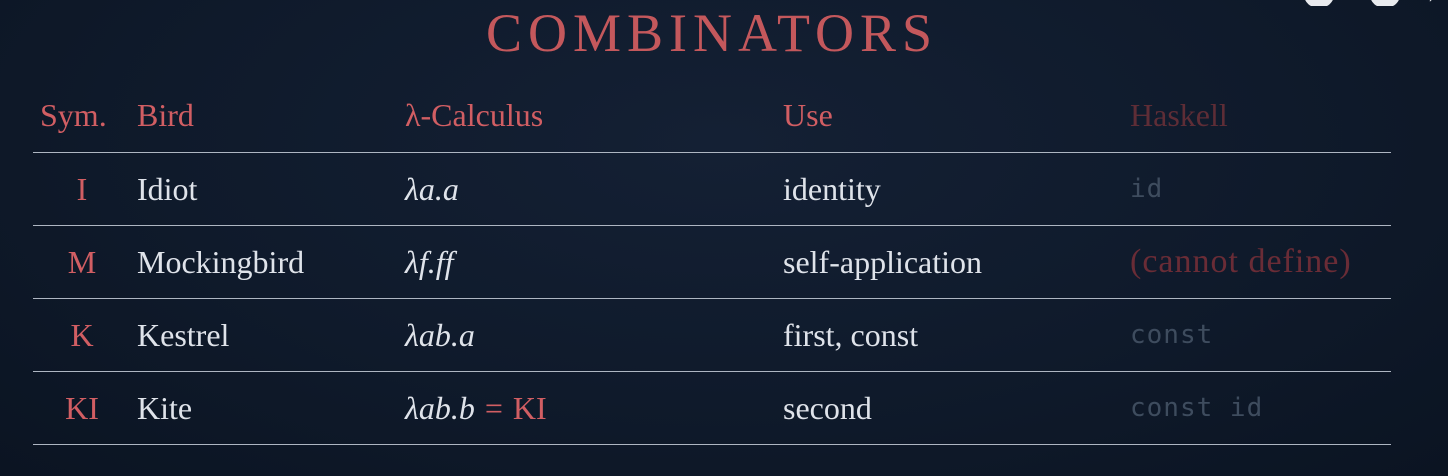  I want to click on row-sym: I, so click(82, 188).